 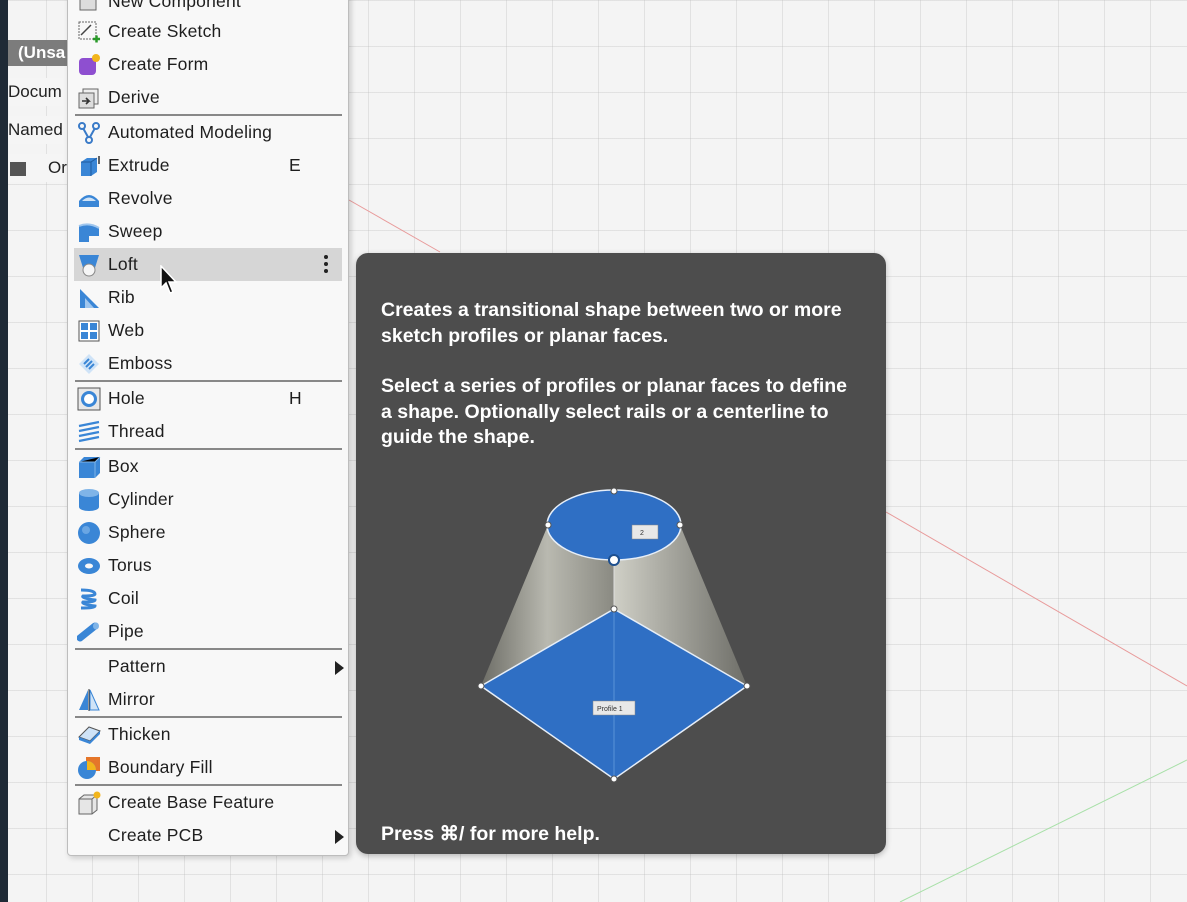 What do you see at coordinates (136, 431) in the screenshot?
I see `menu-item-label: Thread` at bounding box center [136, 431].